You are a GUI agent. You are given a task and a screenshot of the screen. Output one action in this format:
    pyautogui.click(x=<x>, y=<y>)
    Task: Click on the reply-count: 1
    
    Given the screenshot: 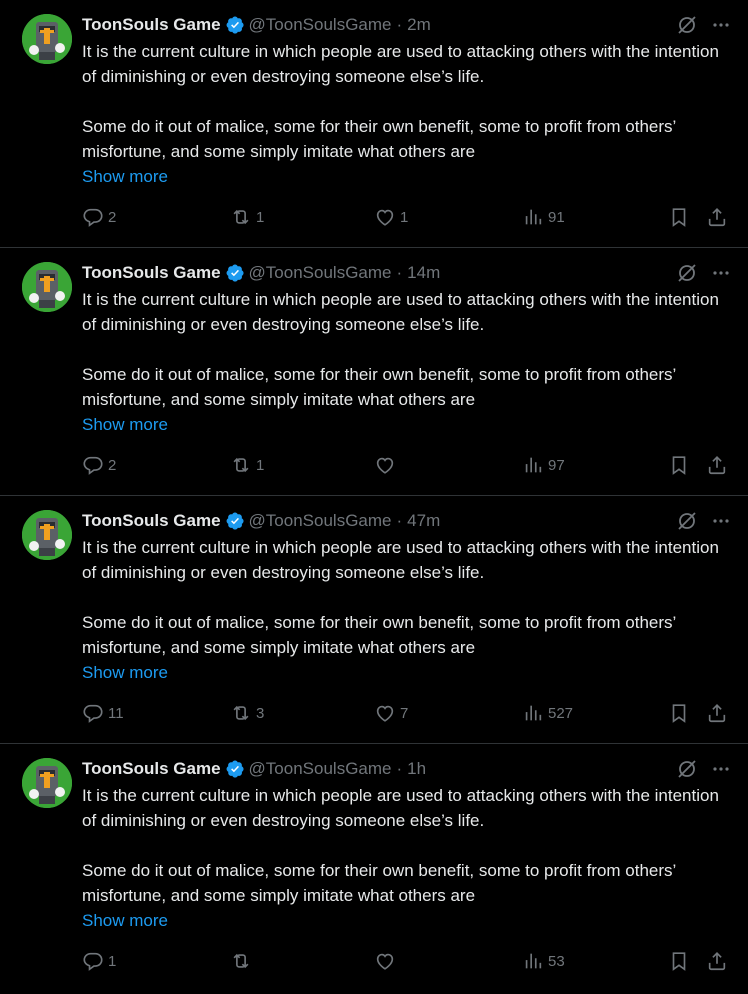 What is the action you would take?
    pyautogui.click(x=112, y=961)
    